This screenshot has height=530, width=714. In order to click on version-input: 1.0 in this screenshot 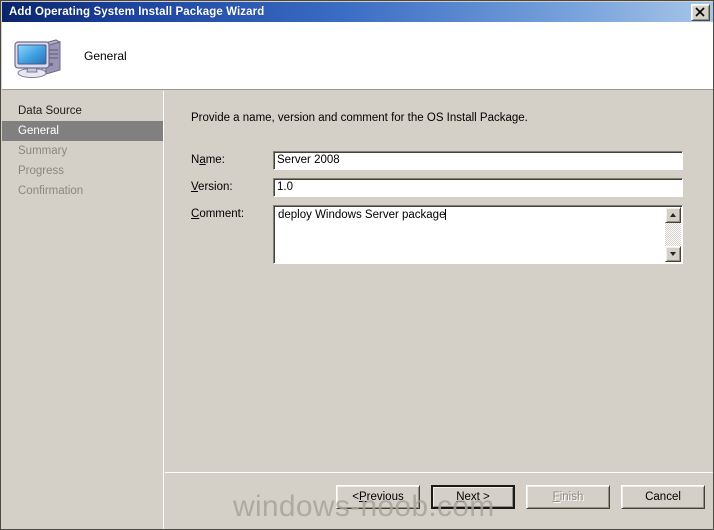, I will do `click(478, 187)`.